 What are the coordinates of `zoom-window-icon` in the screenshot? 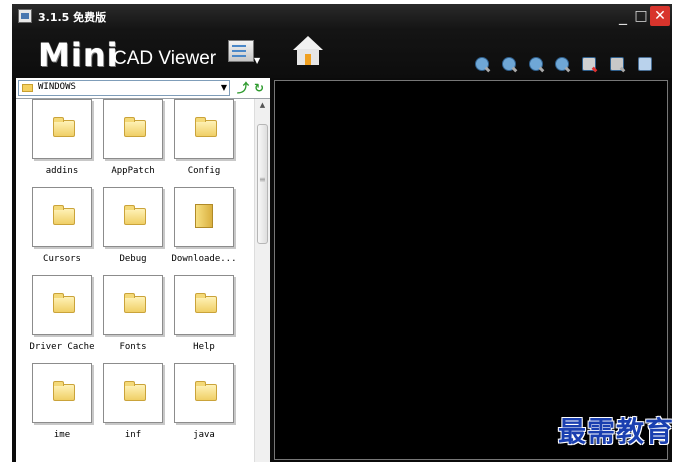 It's located at (536, 64).